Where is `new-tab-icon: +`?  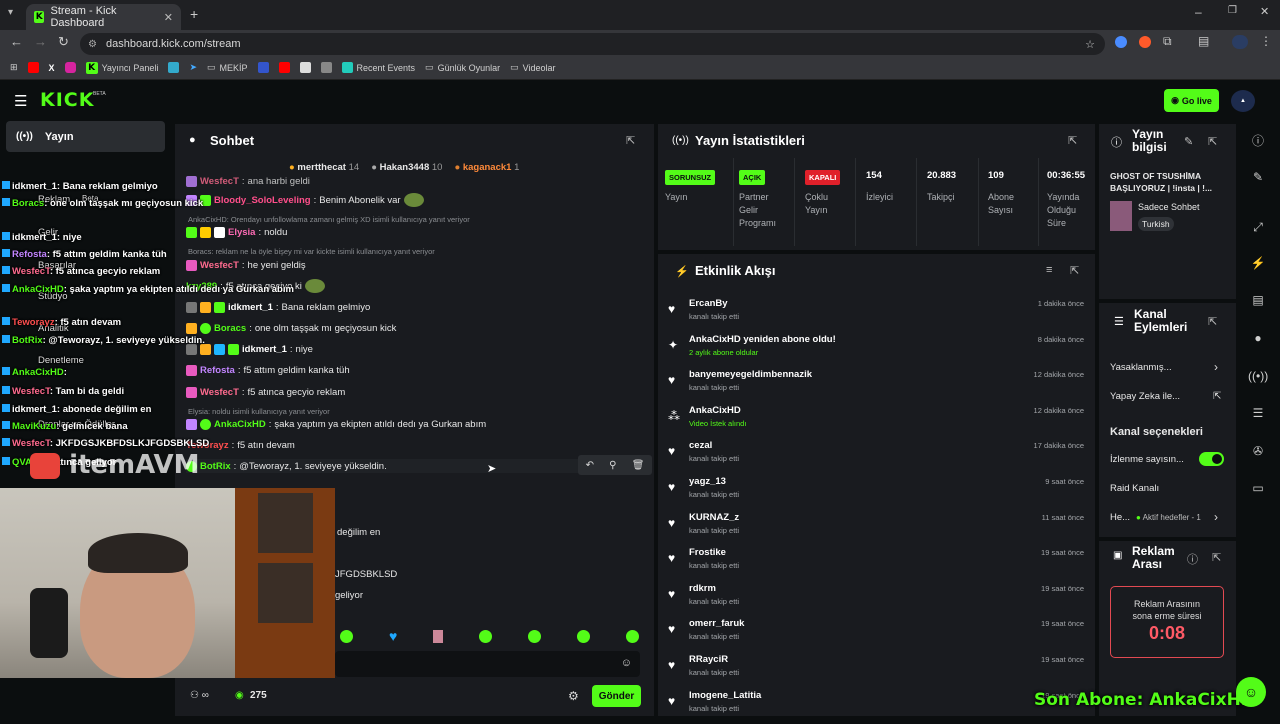 new-tab-icon: + is located at coordinates (194, 14).